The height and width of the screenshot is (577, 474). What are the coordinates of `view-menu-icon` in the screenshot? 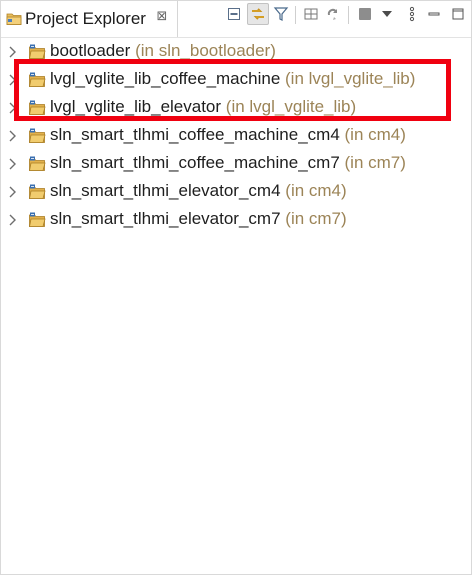 It's located at (387, 14).